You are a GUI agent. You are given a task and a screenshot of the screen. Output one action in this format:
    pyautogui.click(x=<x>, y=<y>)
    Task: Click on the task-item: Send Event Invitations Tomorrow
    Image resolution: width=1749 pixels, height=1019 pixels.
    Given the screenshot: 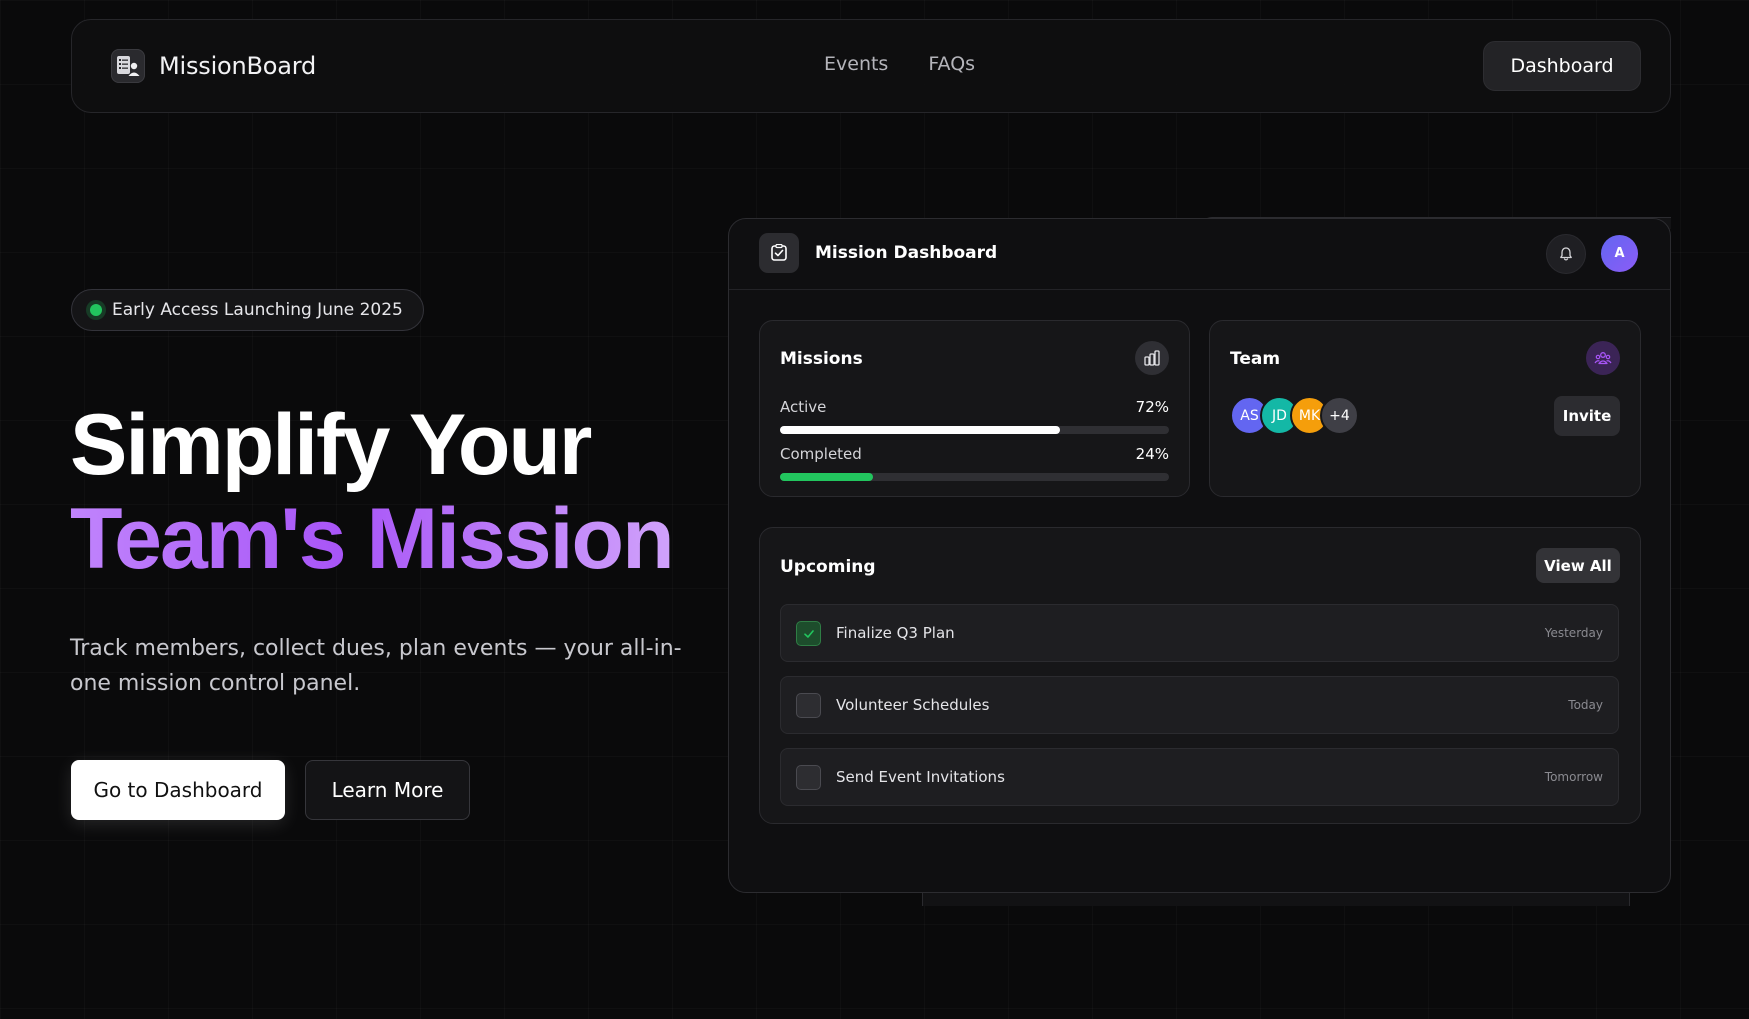 What is the action you would take?
    pyautogui.click(x=1199, y=777)
    